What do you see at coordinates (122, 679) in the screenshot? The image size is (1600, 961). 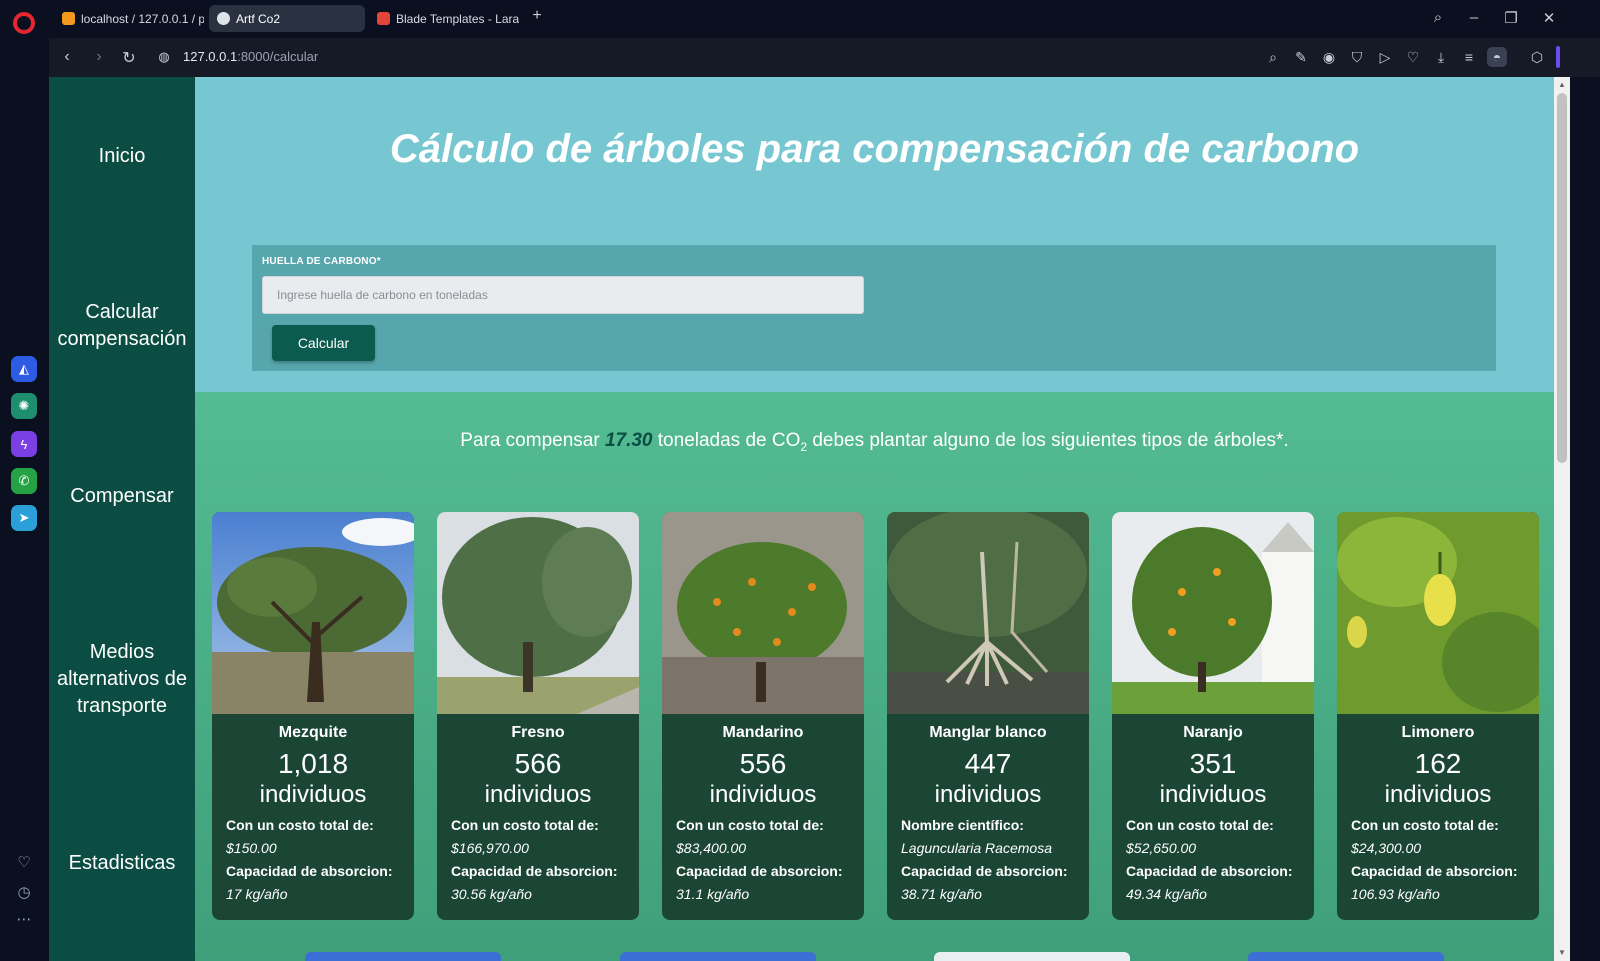 I see `sidebar-item-transporte: Medios alternativos de transporte` at bounding box center [122, 679].